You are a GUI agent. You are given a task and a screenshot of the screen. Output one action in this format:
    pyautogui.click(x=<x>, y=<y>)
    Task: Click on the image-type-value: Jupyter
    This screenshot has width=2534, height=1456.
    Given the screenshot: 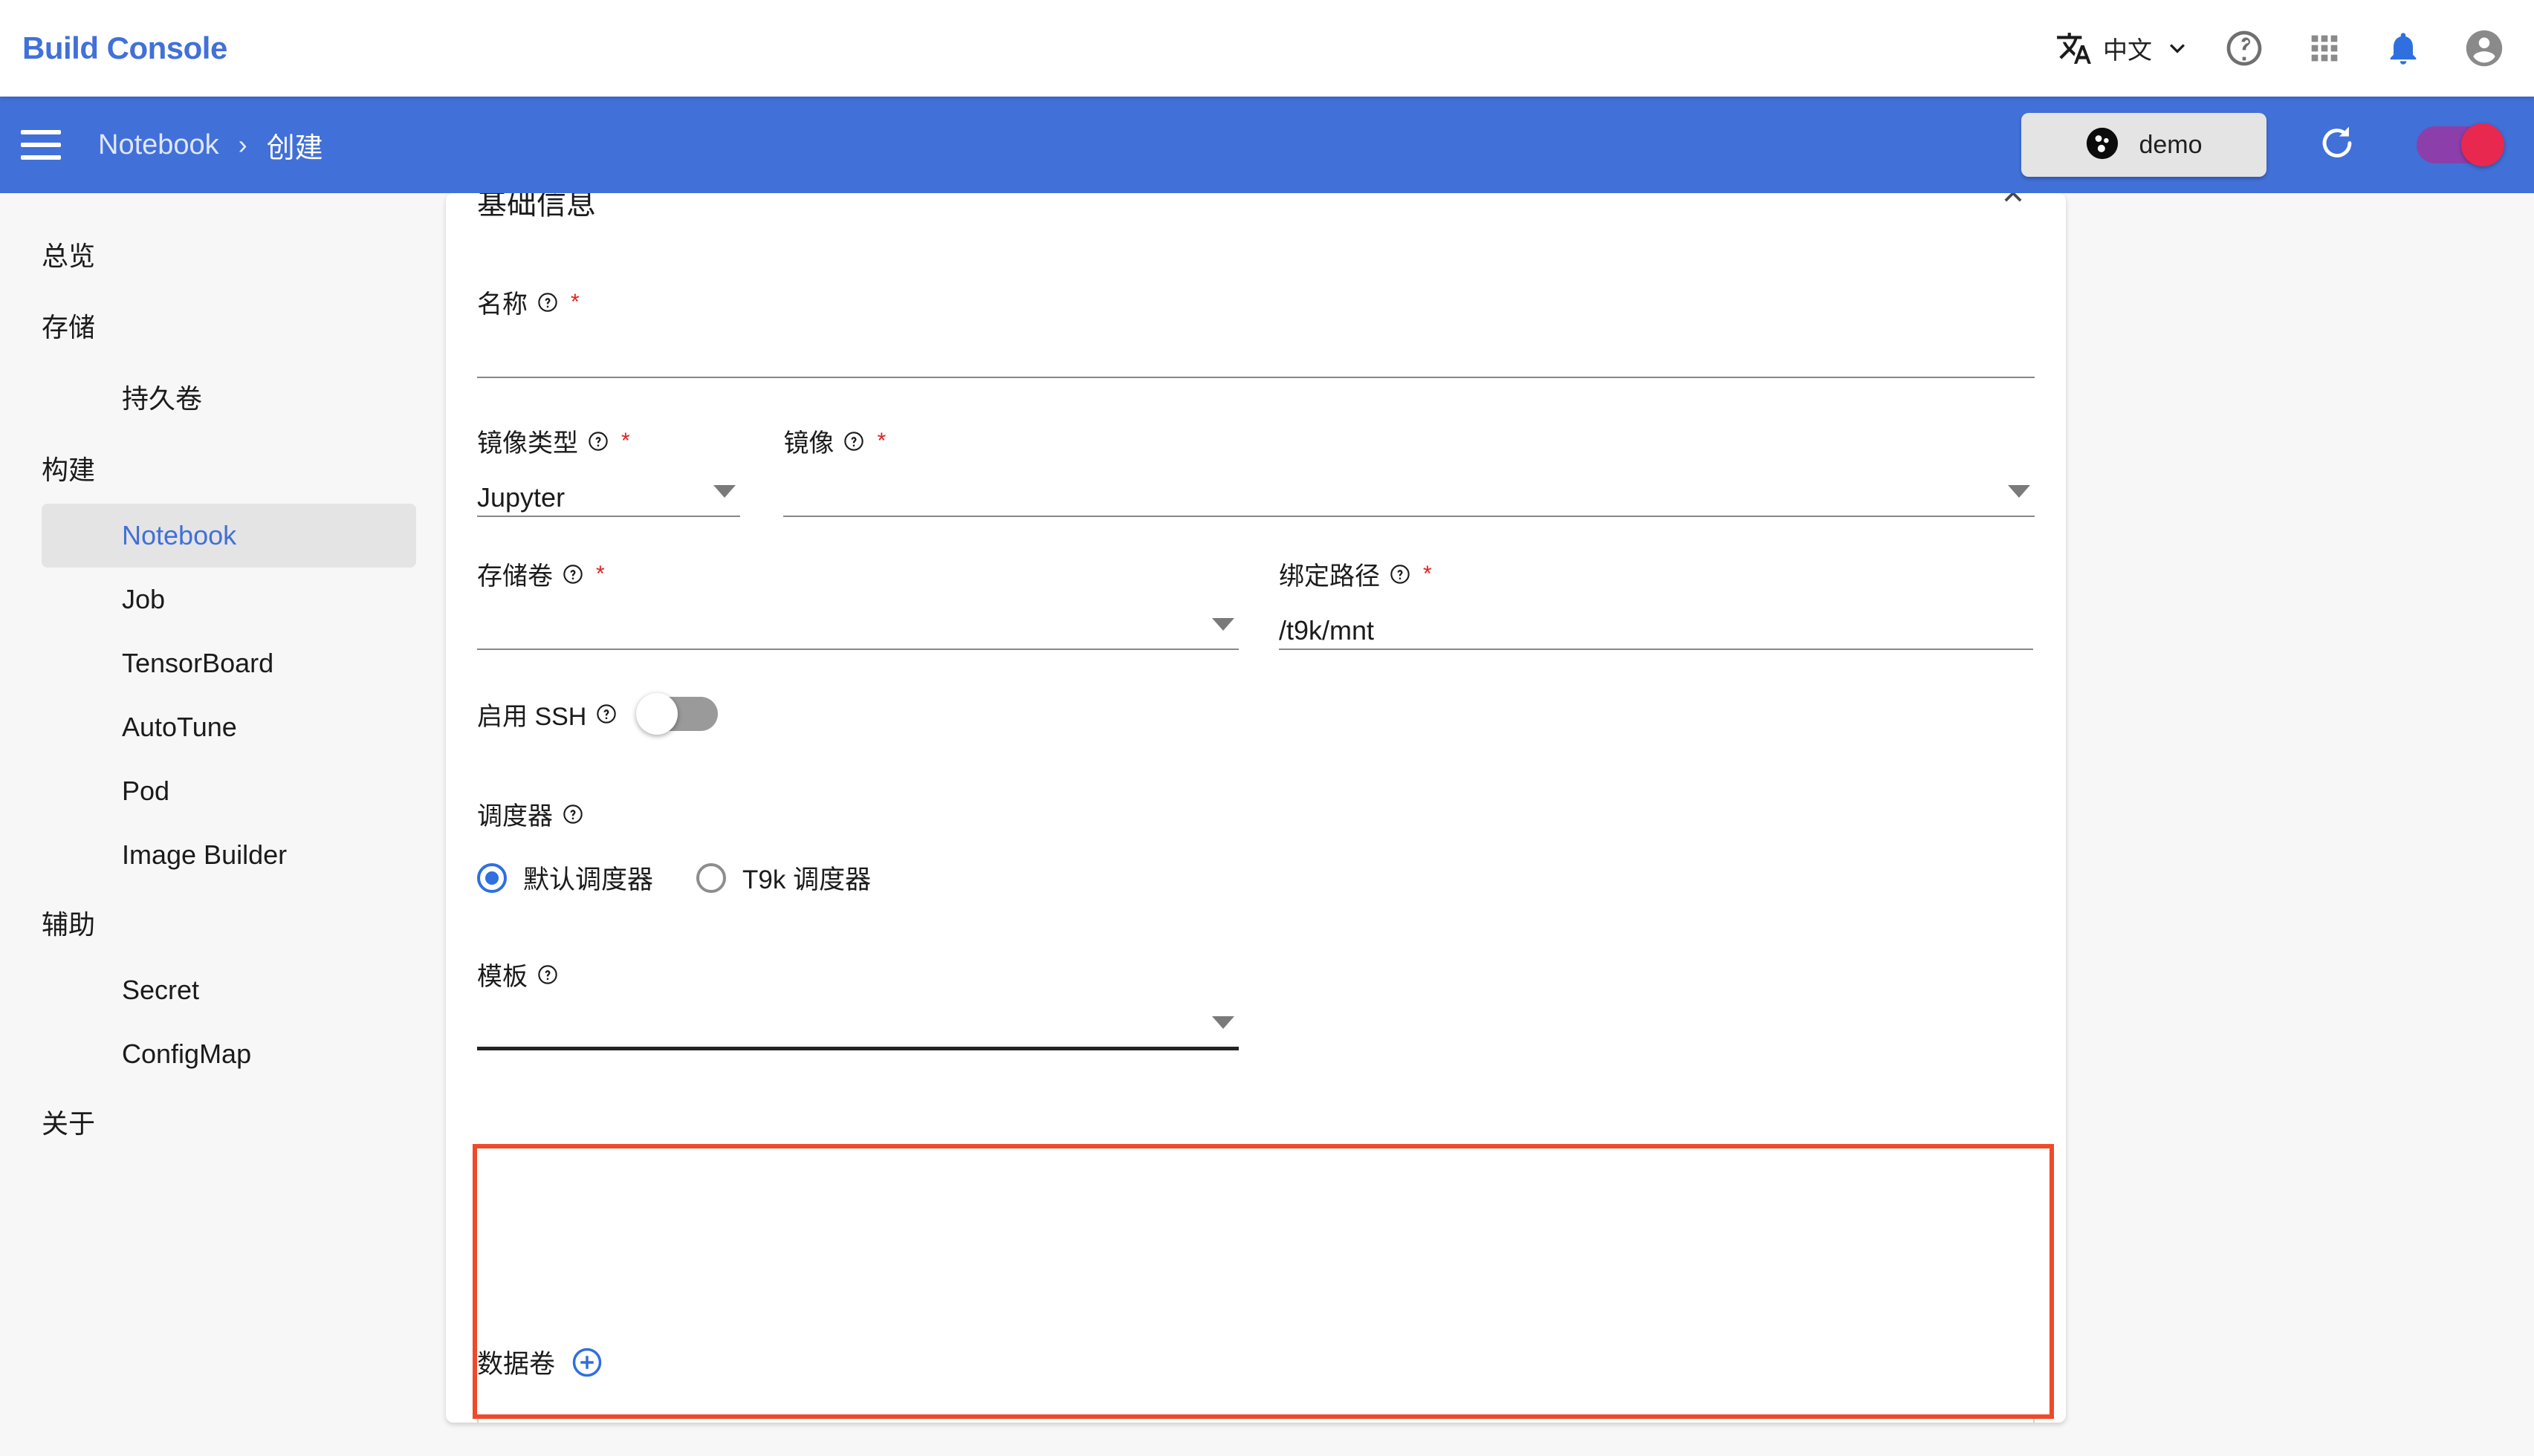 What is the action you would take?
    pyautogui.click(x=521, y=498)
    